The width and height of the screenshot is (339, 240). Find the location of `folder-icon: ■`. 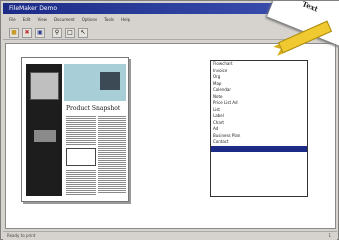

folder-icon: ■ is located at coordinates (14, 32).